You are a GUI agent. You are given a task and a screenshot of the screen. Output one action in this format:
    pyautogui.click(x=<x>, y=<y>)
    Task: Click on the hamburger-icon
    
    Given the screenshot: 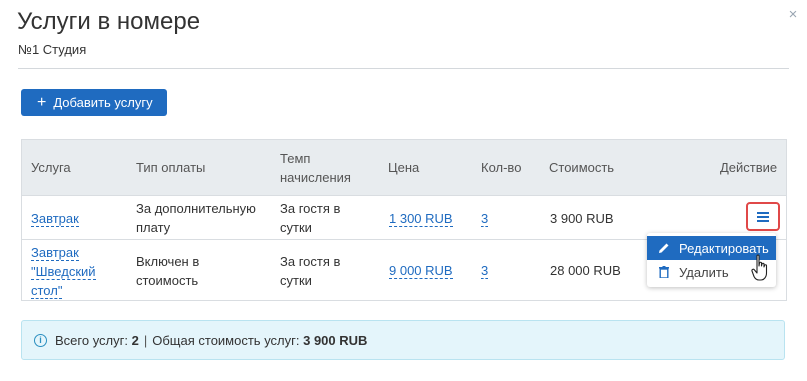 What is the action you would take?
    pyautogui.click(x=763, y=217)
    